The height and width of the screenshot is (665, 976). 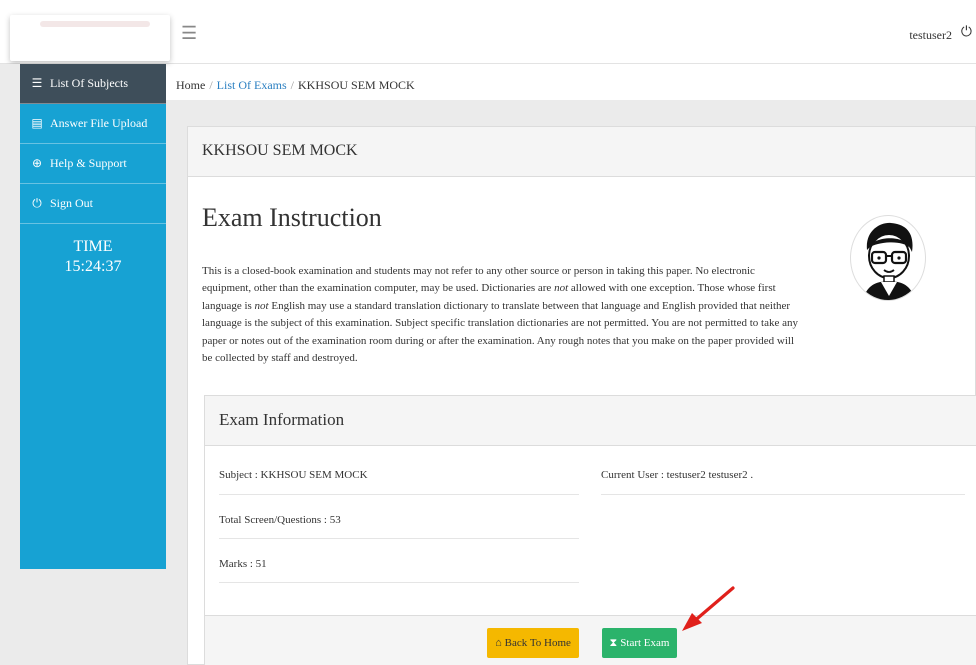 I want to click on exam-title: KKHSOU SEM MOCK, so click(x=280, y=150).